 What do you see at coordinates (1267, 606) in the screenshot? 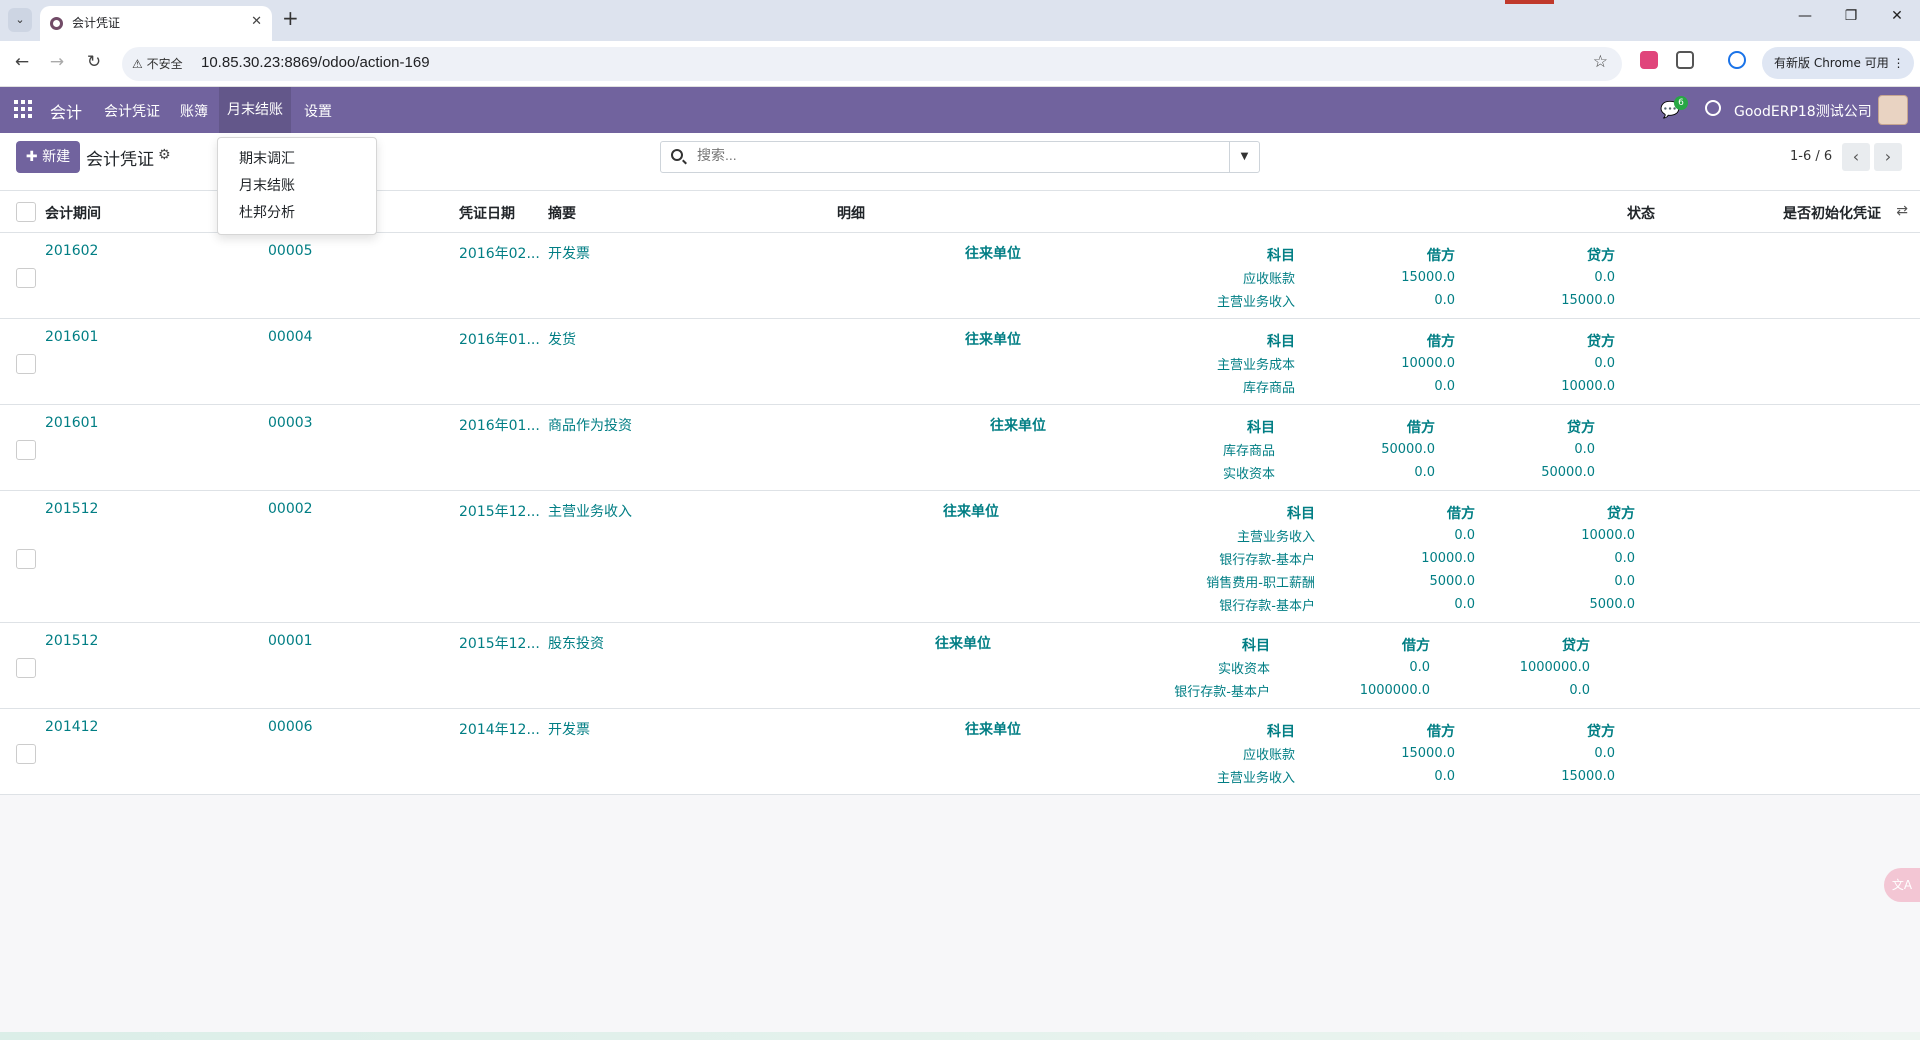
I see `line-account: 银行存款-基本户` at bounding box center [1267, 606].